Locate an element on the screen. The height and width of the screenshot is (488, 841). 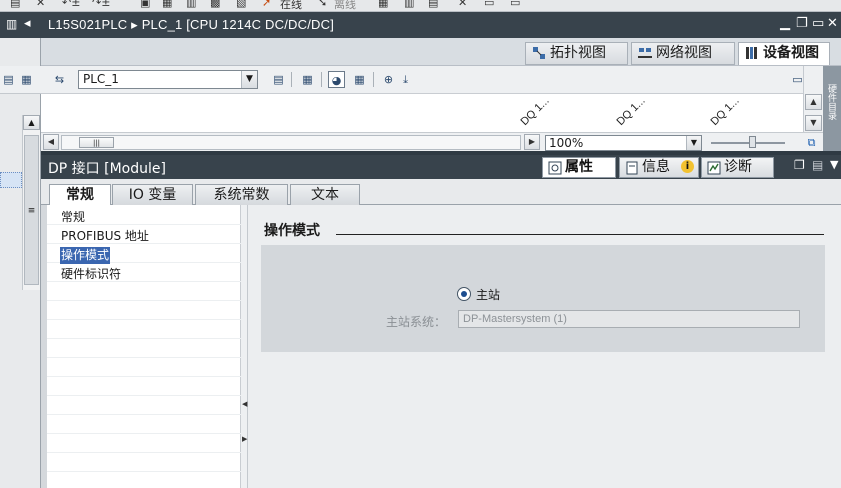
tab-device-view: 设备视图 is located at coordinates (784, 53).